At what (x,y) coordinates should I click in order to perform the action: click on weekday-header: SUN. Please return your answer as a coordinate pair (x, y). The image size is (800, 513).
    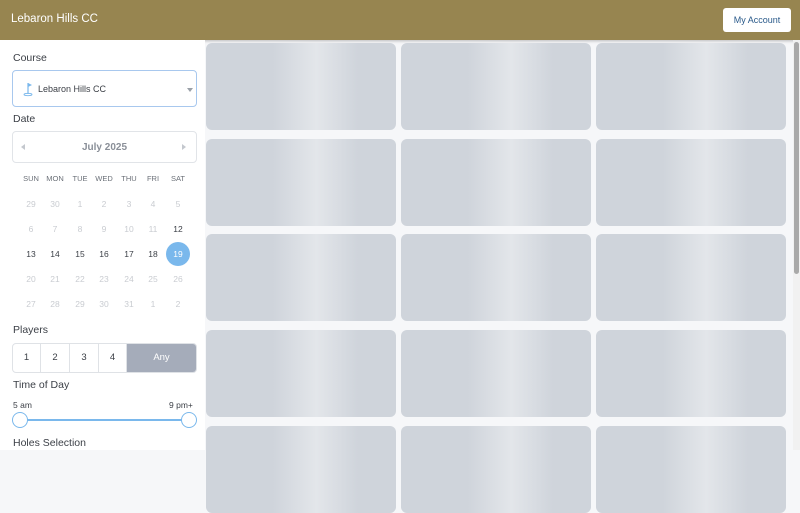
    Looking at the image, I should click on (31, 178).